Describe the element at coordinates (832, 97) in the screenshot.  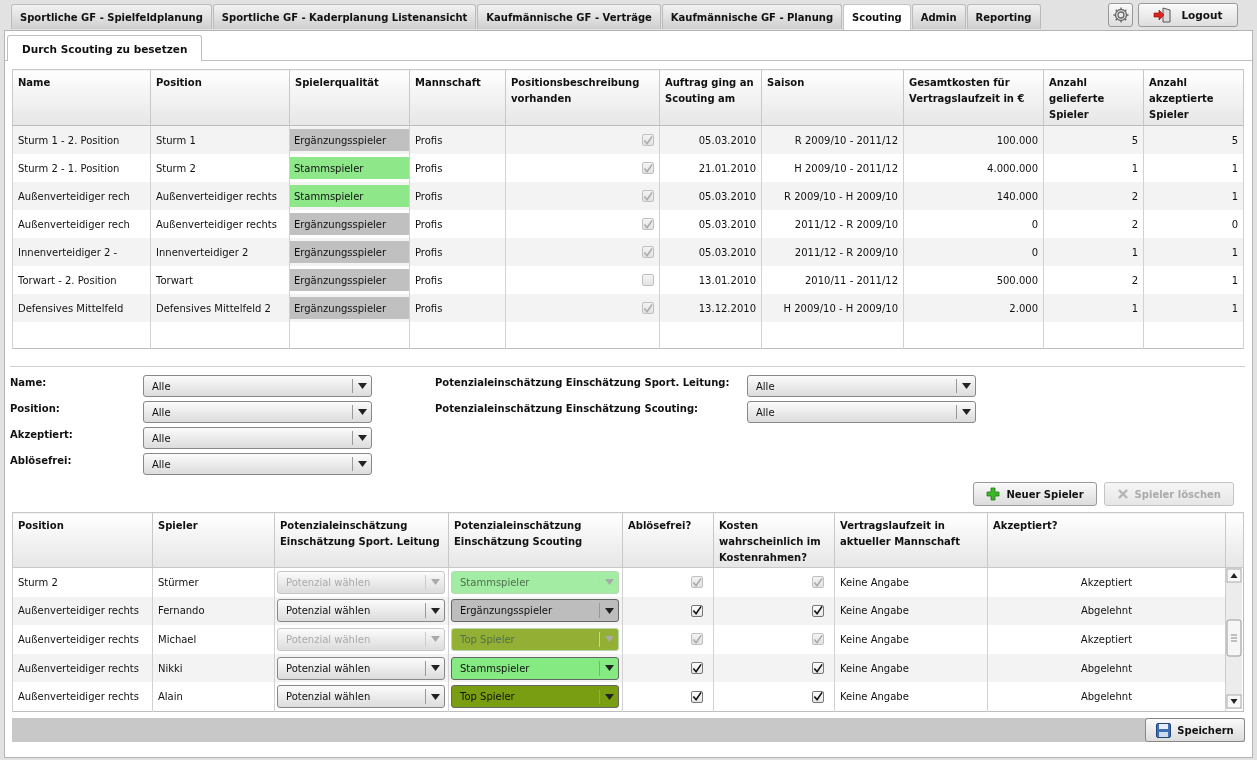
I see `column-header: Saison` at that location.